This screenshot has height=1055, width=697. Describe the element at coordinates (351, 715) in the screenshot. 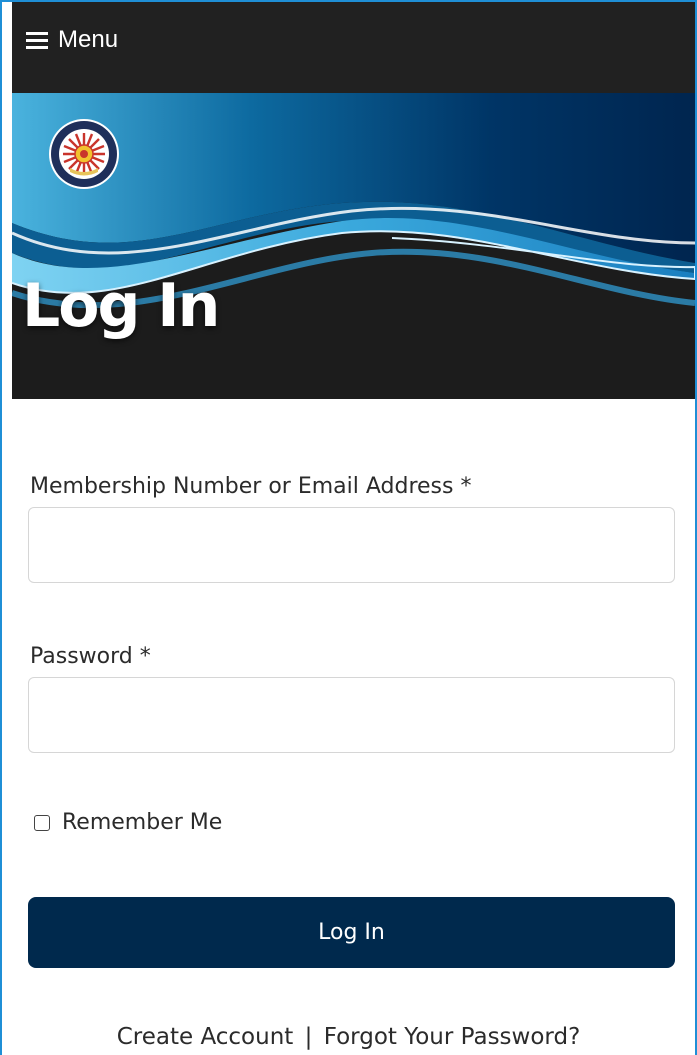

I see `password-input` at that location.